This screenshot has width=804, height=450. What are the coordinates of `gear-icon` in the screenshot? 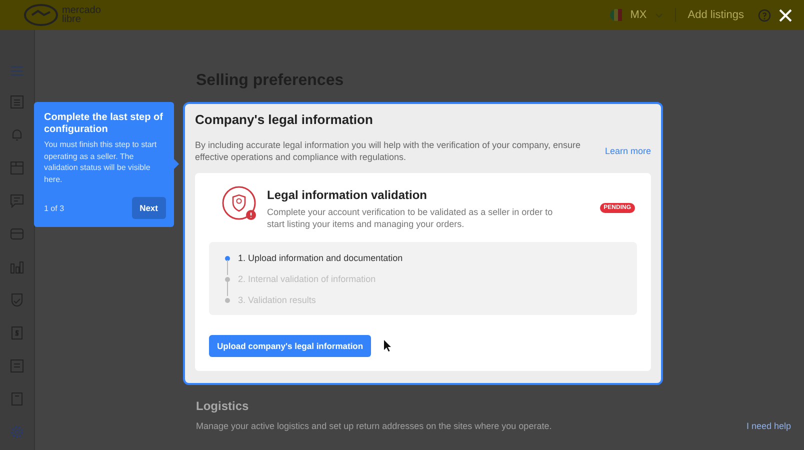 It's located at (17, 432).